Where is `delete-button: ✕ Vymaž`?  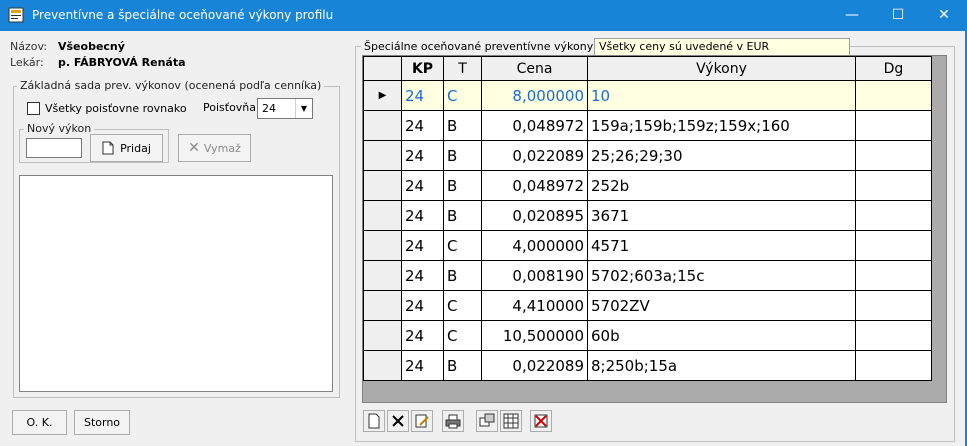 delete-button: ✕ Vymaž is located at coordinates (214, 148).